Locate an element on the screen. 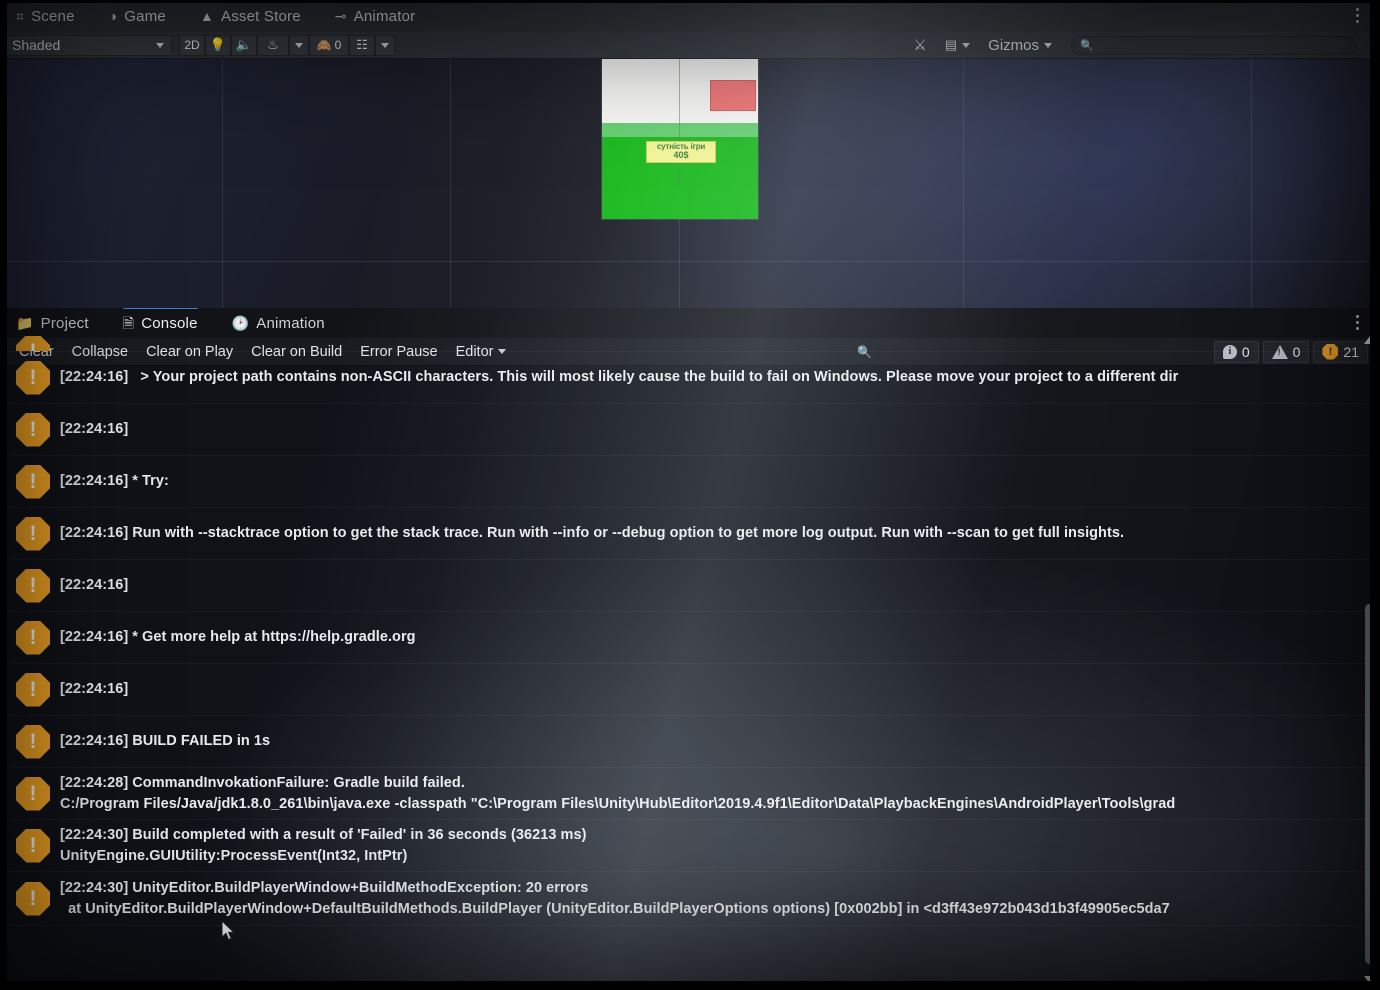  tab-game: ◑ Game is located at coordinates (143, 16).